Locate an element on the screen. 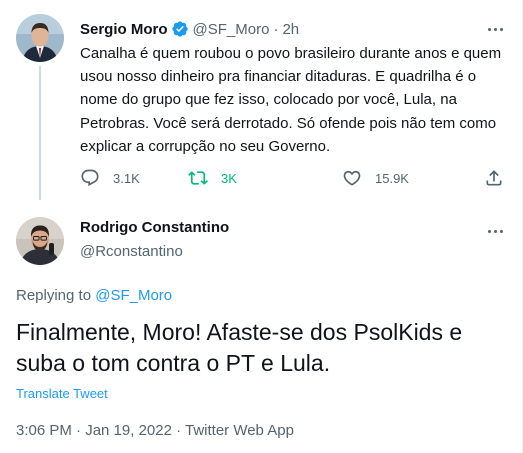 Image resolution: width=523 pixels, height=453 pixels. replying-to-handle-link: @SF_Moro is located at coordinates (133, 295).